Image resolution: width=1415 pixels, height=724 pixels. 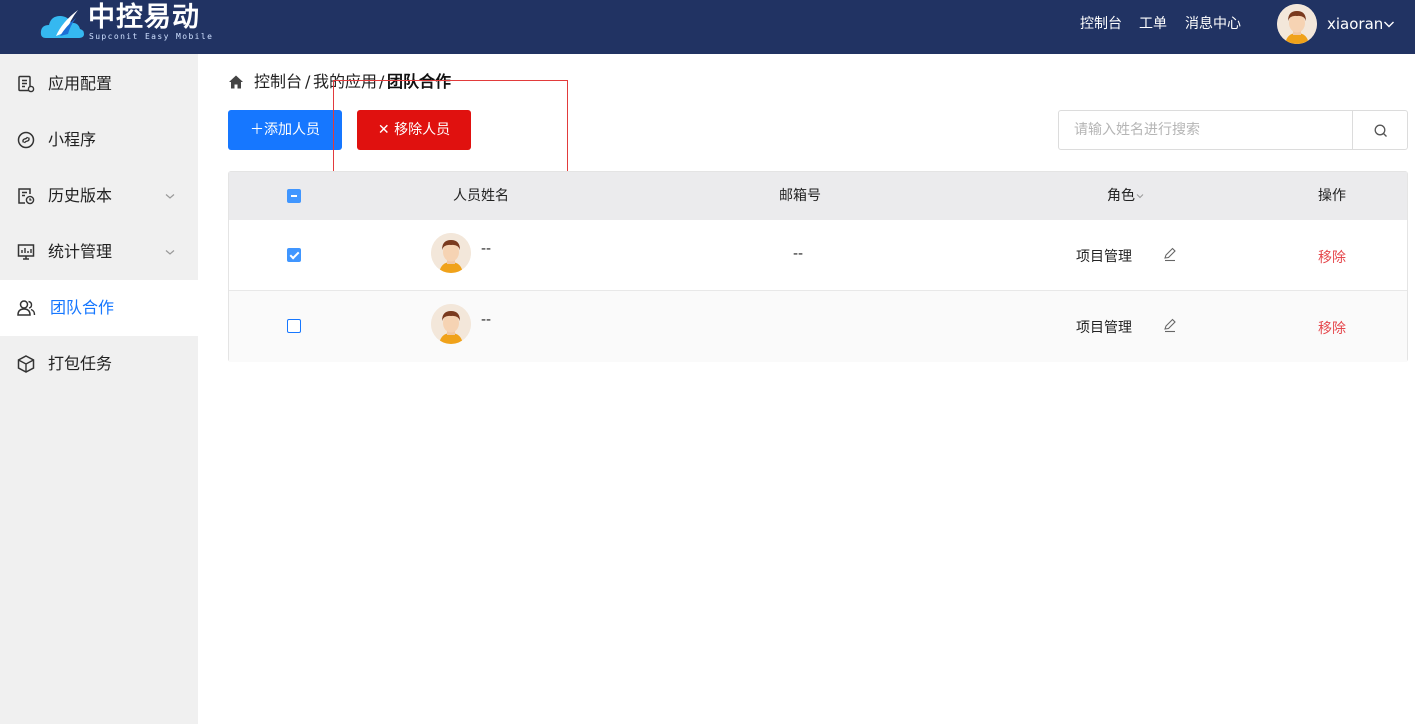 What do you see at coordinates (1332, 196) in the screenshot?
I see `column-header-action: 操作` at bounding box center [1332, 196].